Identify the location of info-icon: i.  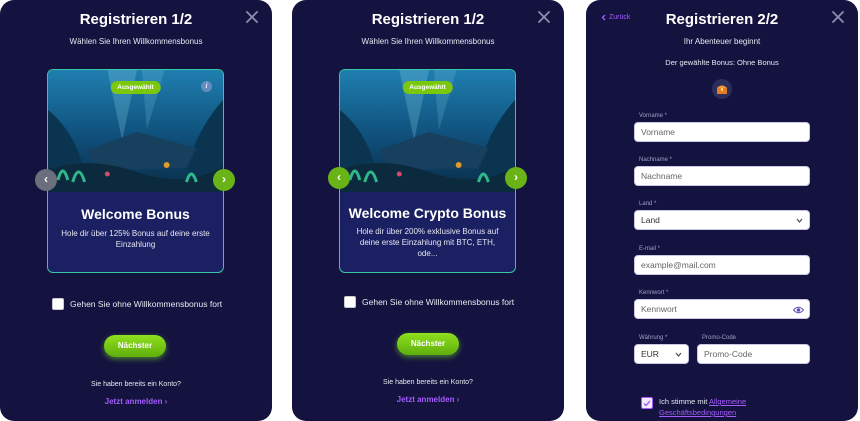
(206, 86).